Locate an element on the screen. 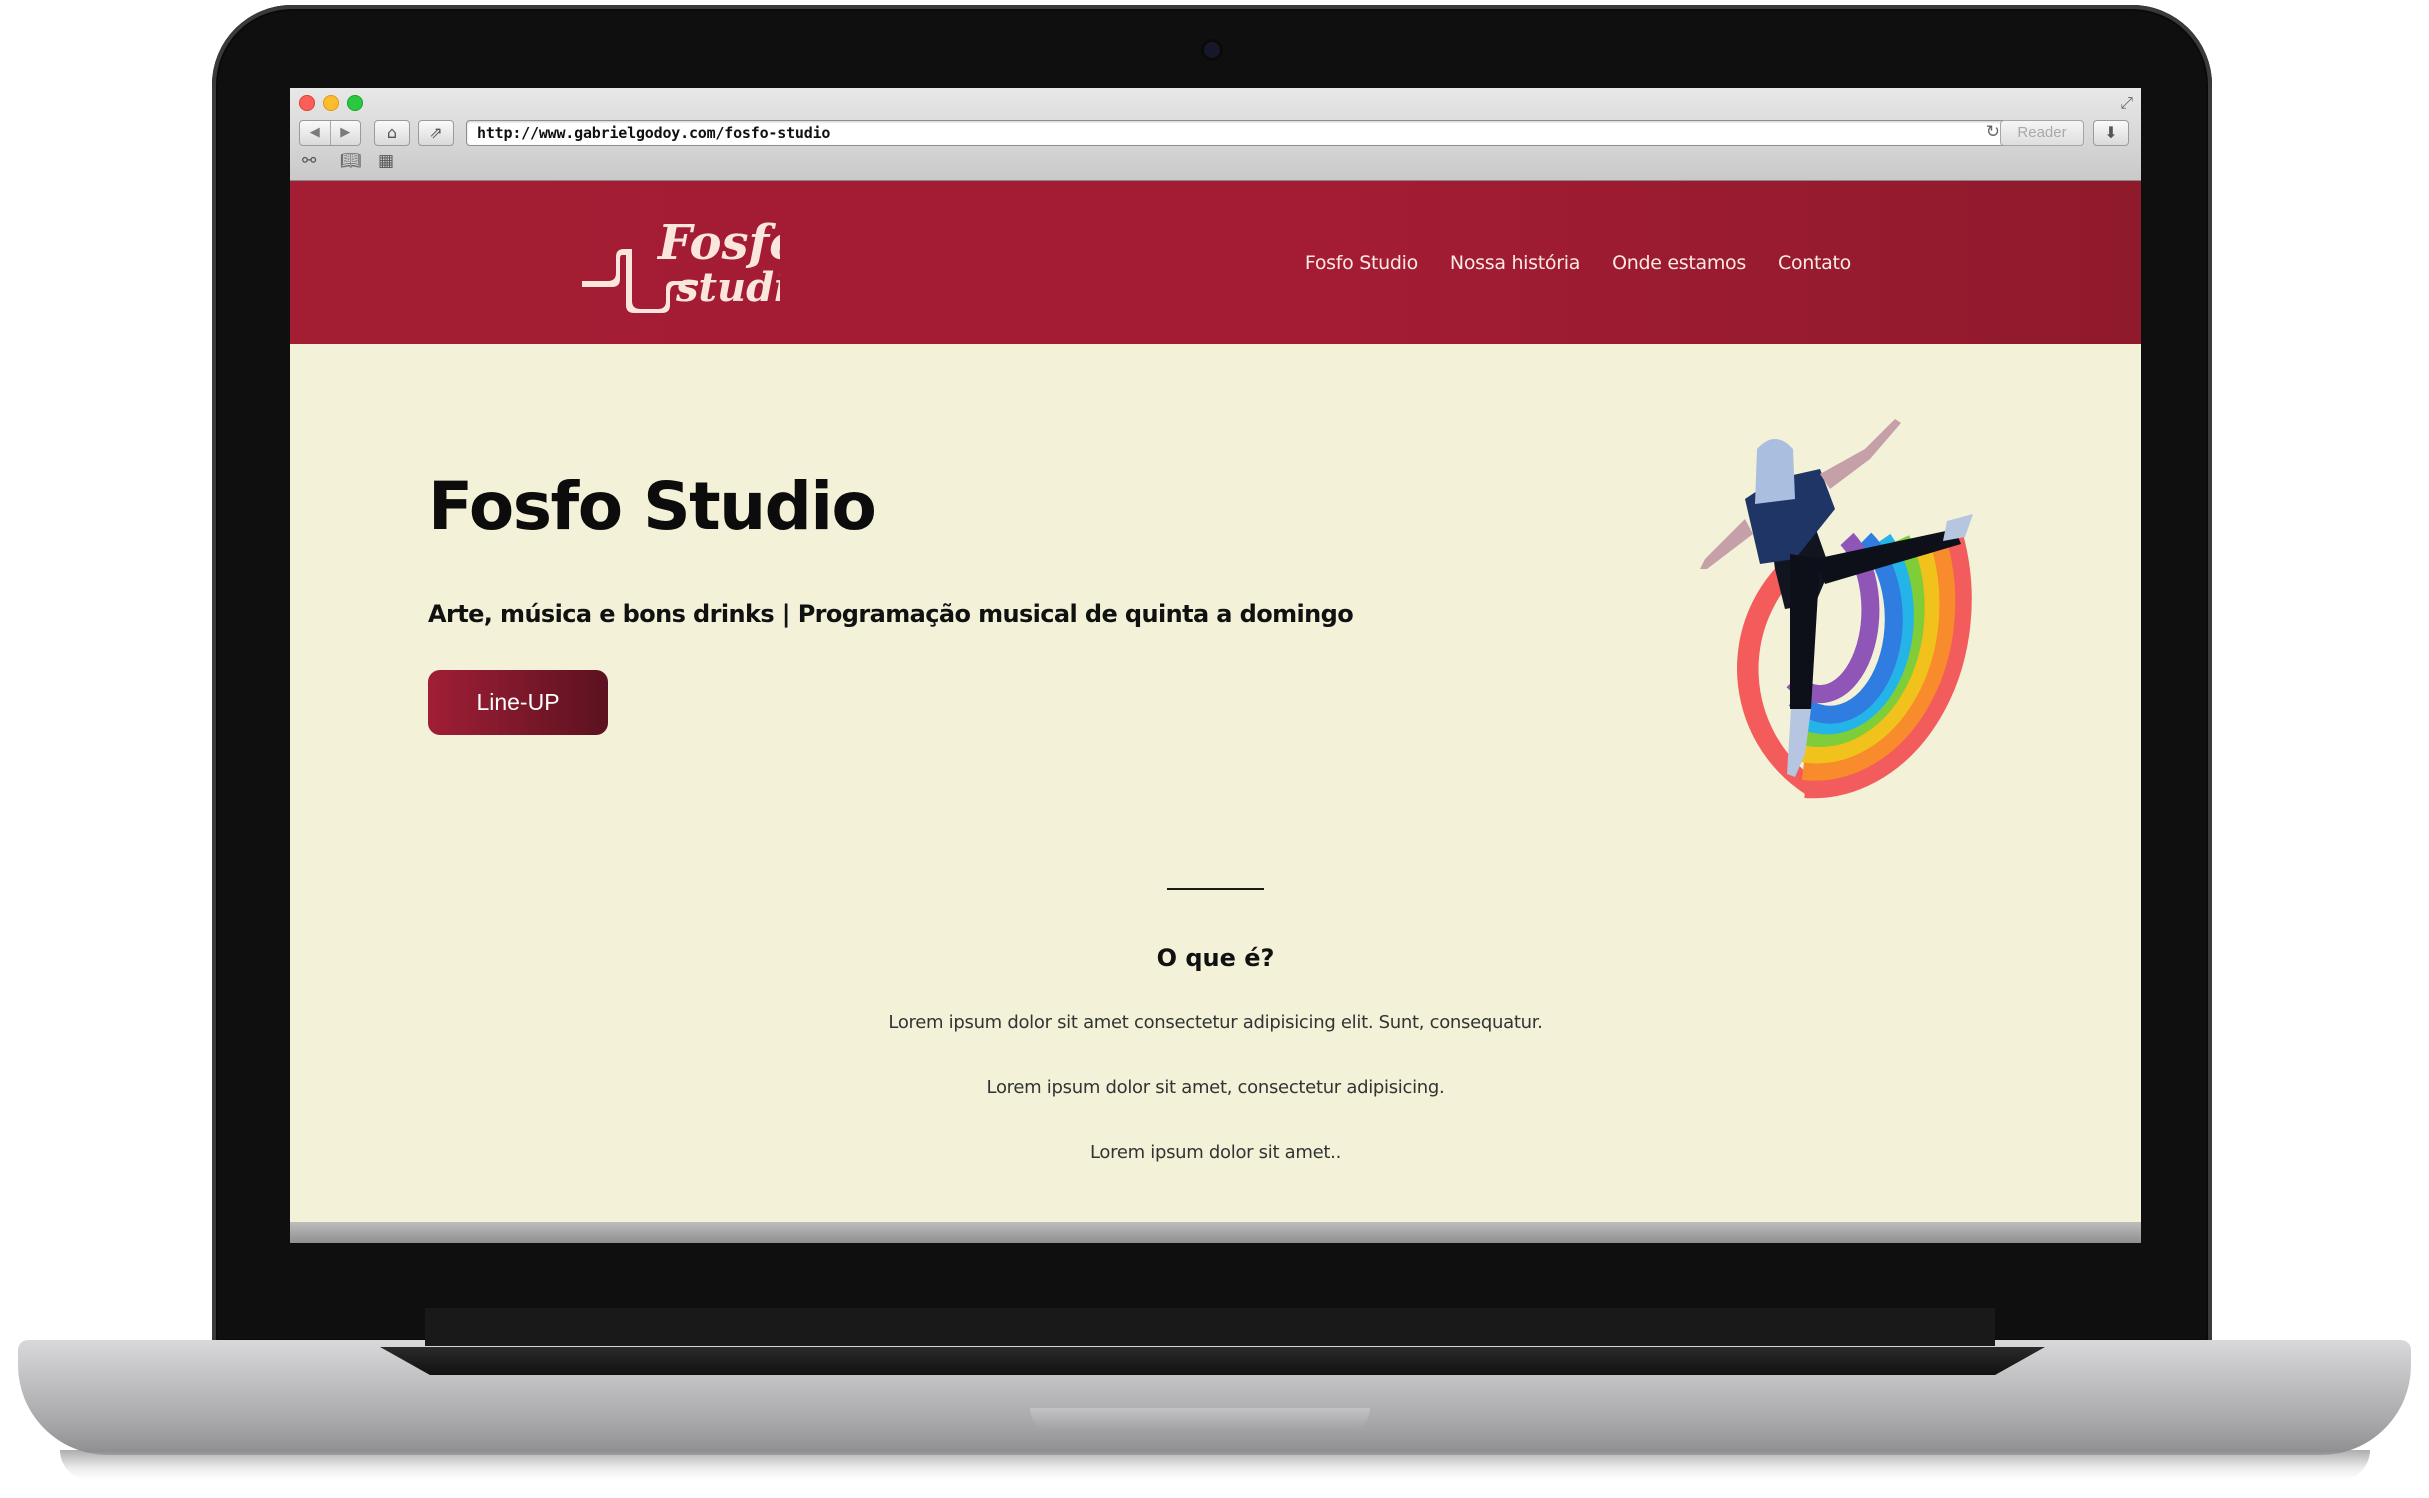  nav-link-nossa-historia: Nossa história is located at coordinates (1515, 263).